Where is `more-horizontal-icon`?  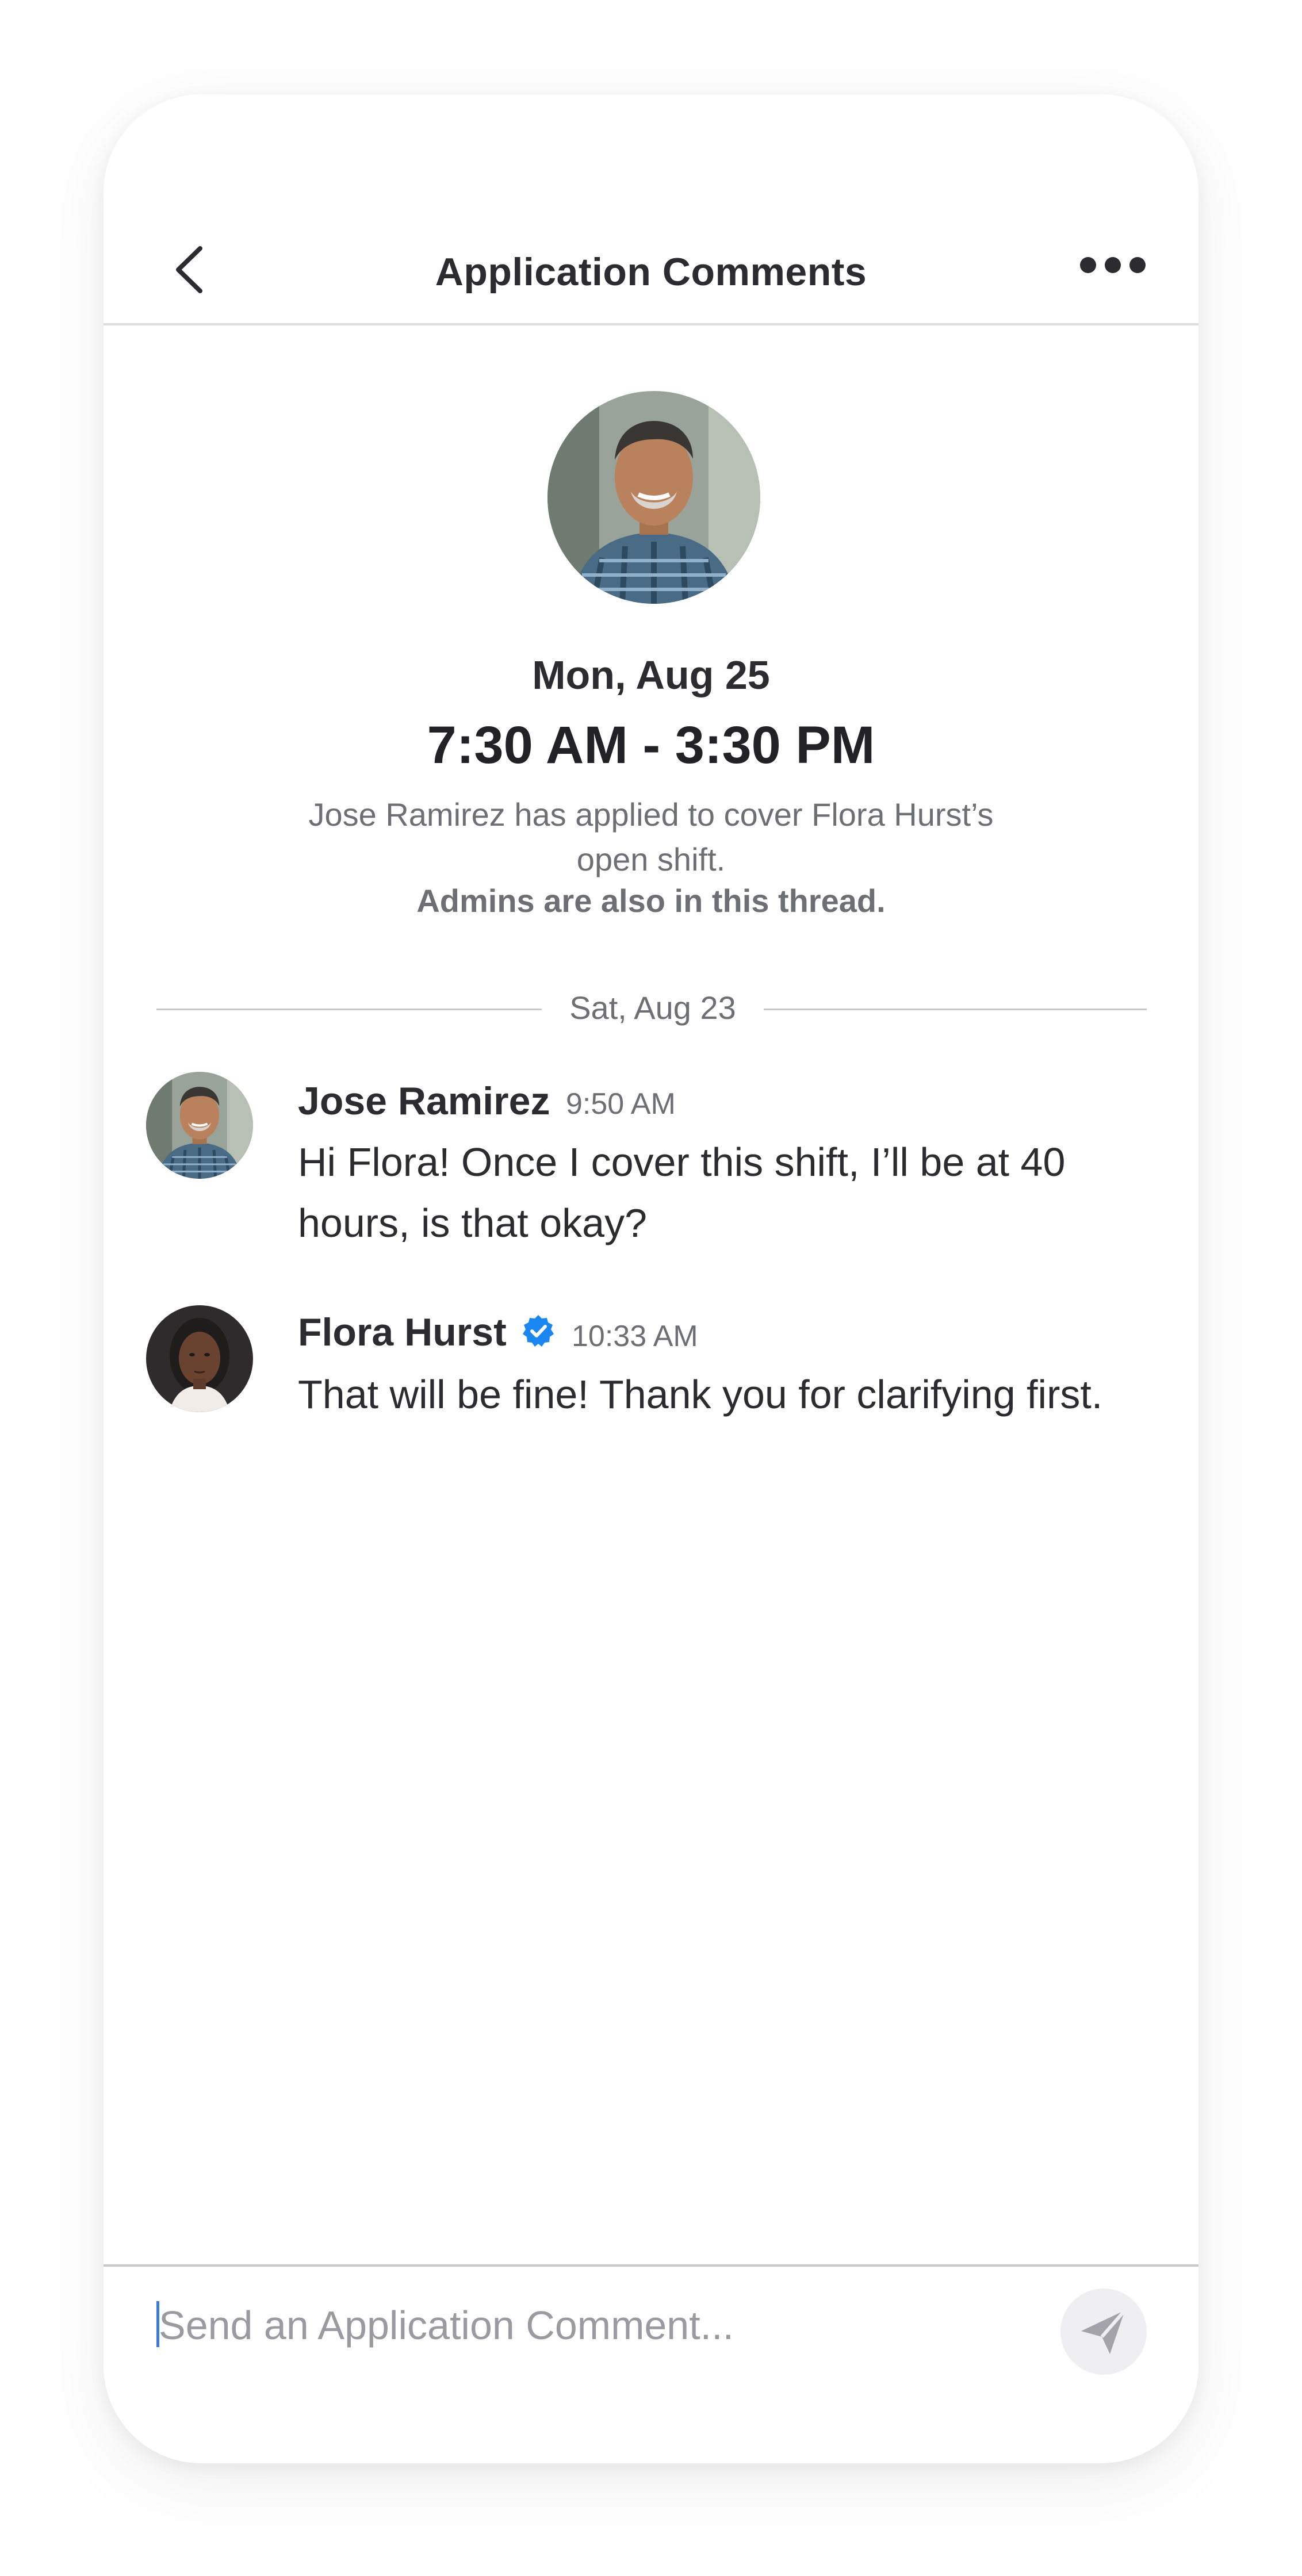
more-horizontal-icon is located at coordinates (1113, 265).